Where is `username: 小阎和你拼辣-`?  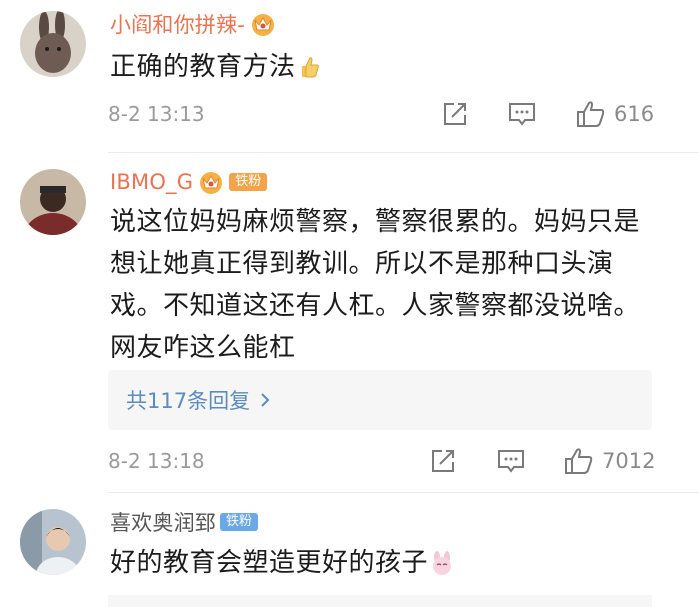
username: 小阎和你拼辣- is located at coordinates (177, 24).